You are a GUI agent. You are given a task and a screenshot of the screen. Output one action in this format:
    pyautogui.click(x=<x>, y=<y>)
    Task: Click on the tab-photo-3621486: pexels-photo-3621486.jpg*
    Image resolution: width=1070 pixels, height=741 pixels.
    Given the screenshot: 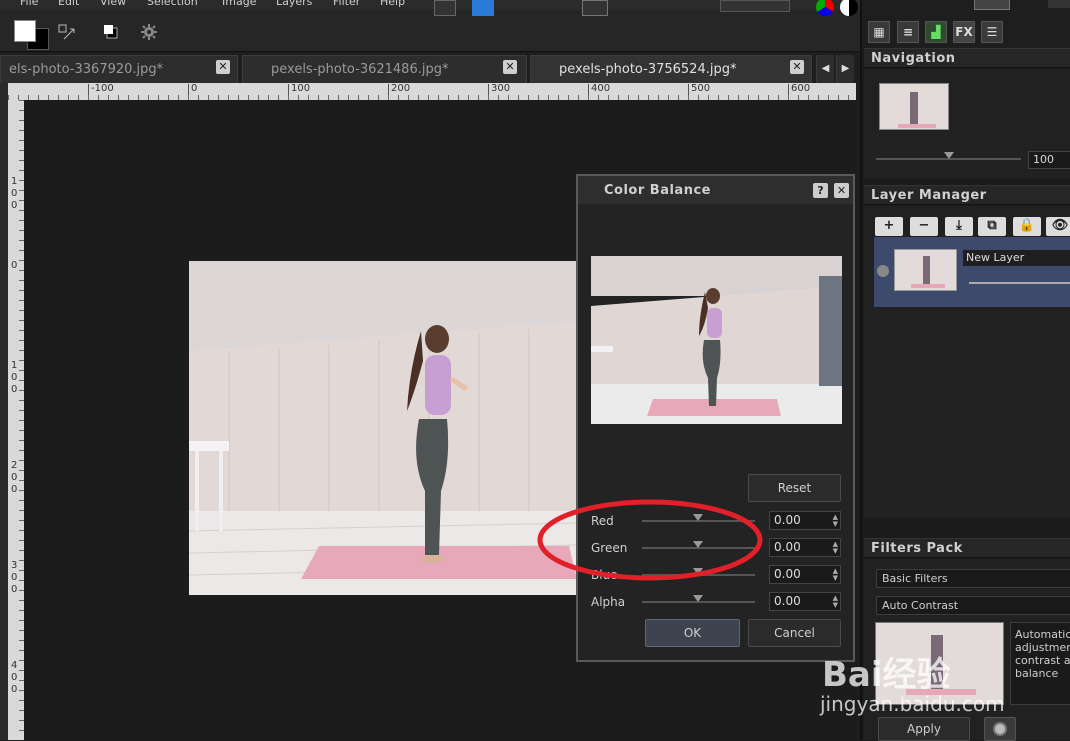 What is the action you would take?
    pyautogui.click(x=384, y=69)
    